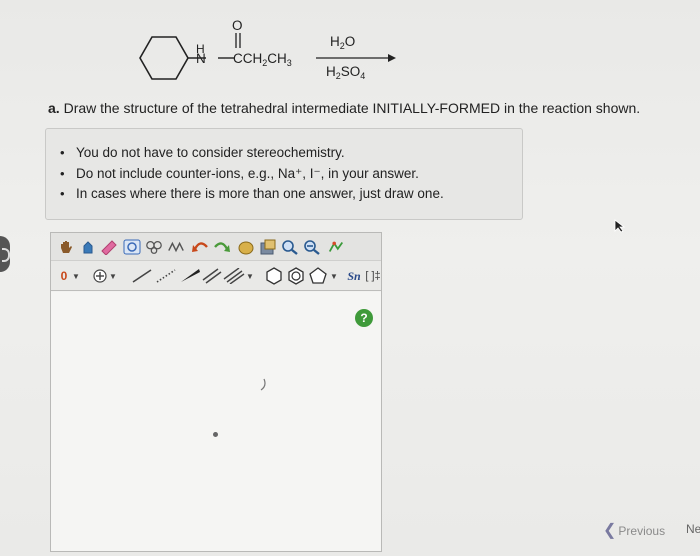 This screenshot has width=700, height=556. I want to click on previous-button: ❮ Previous, so click(634, 530).